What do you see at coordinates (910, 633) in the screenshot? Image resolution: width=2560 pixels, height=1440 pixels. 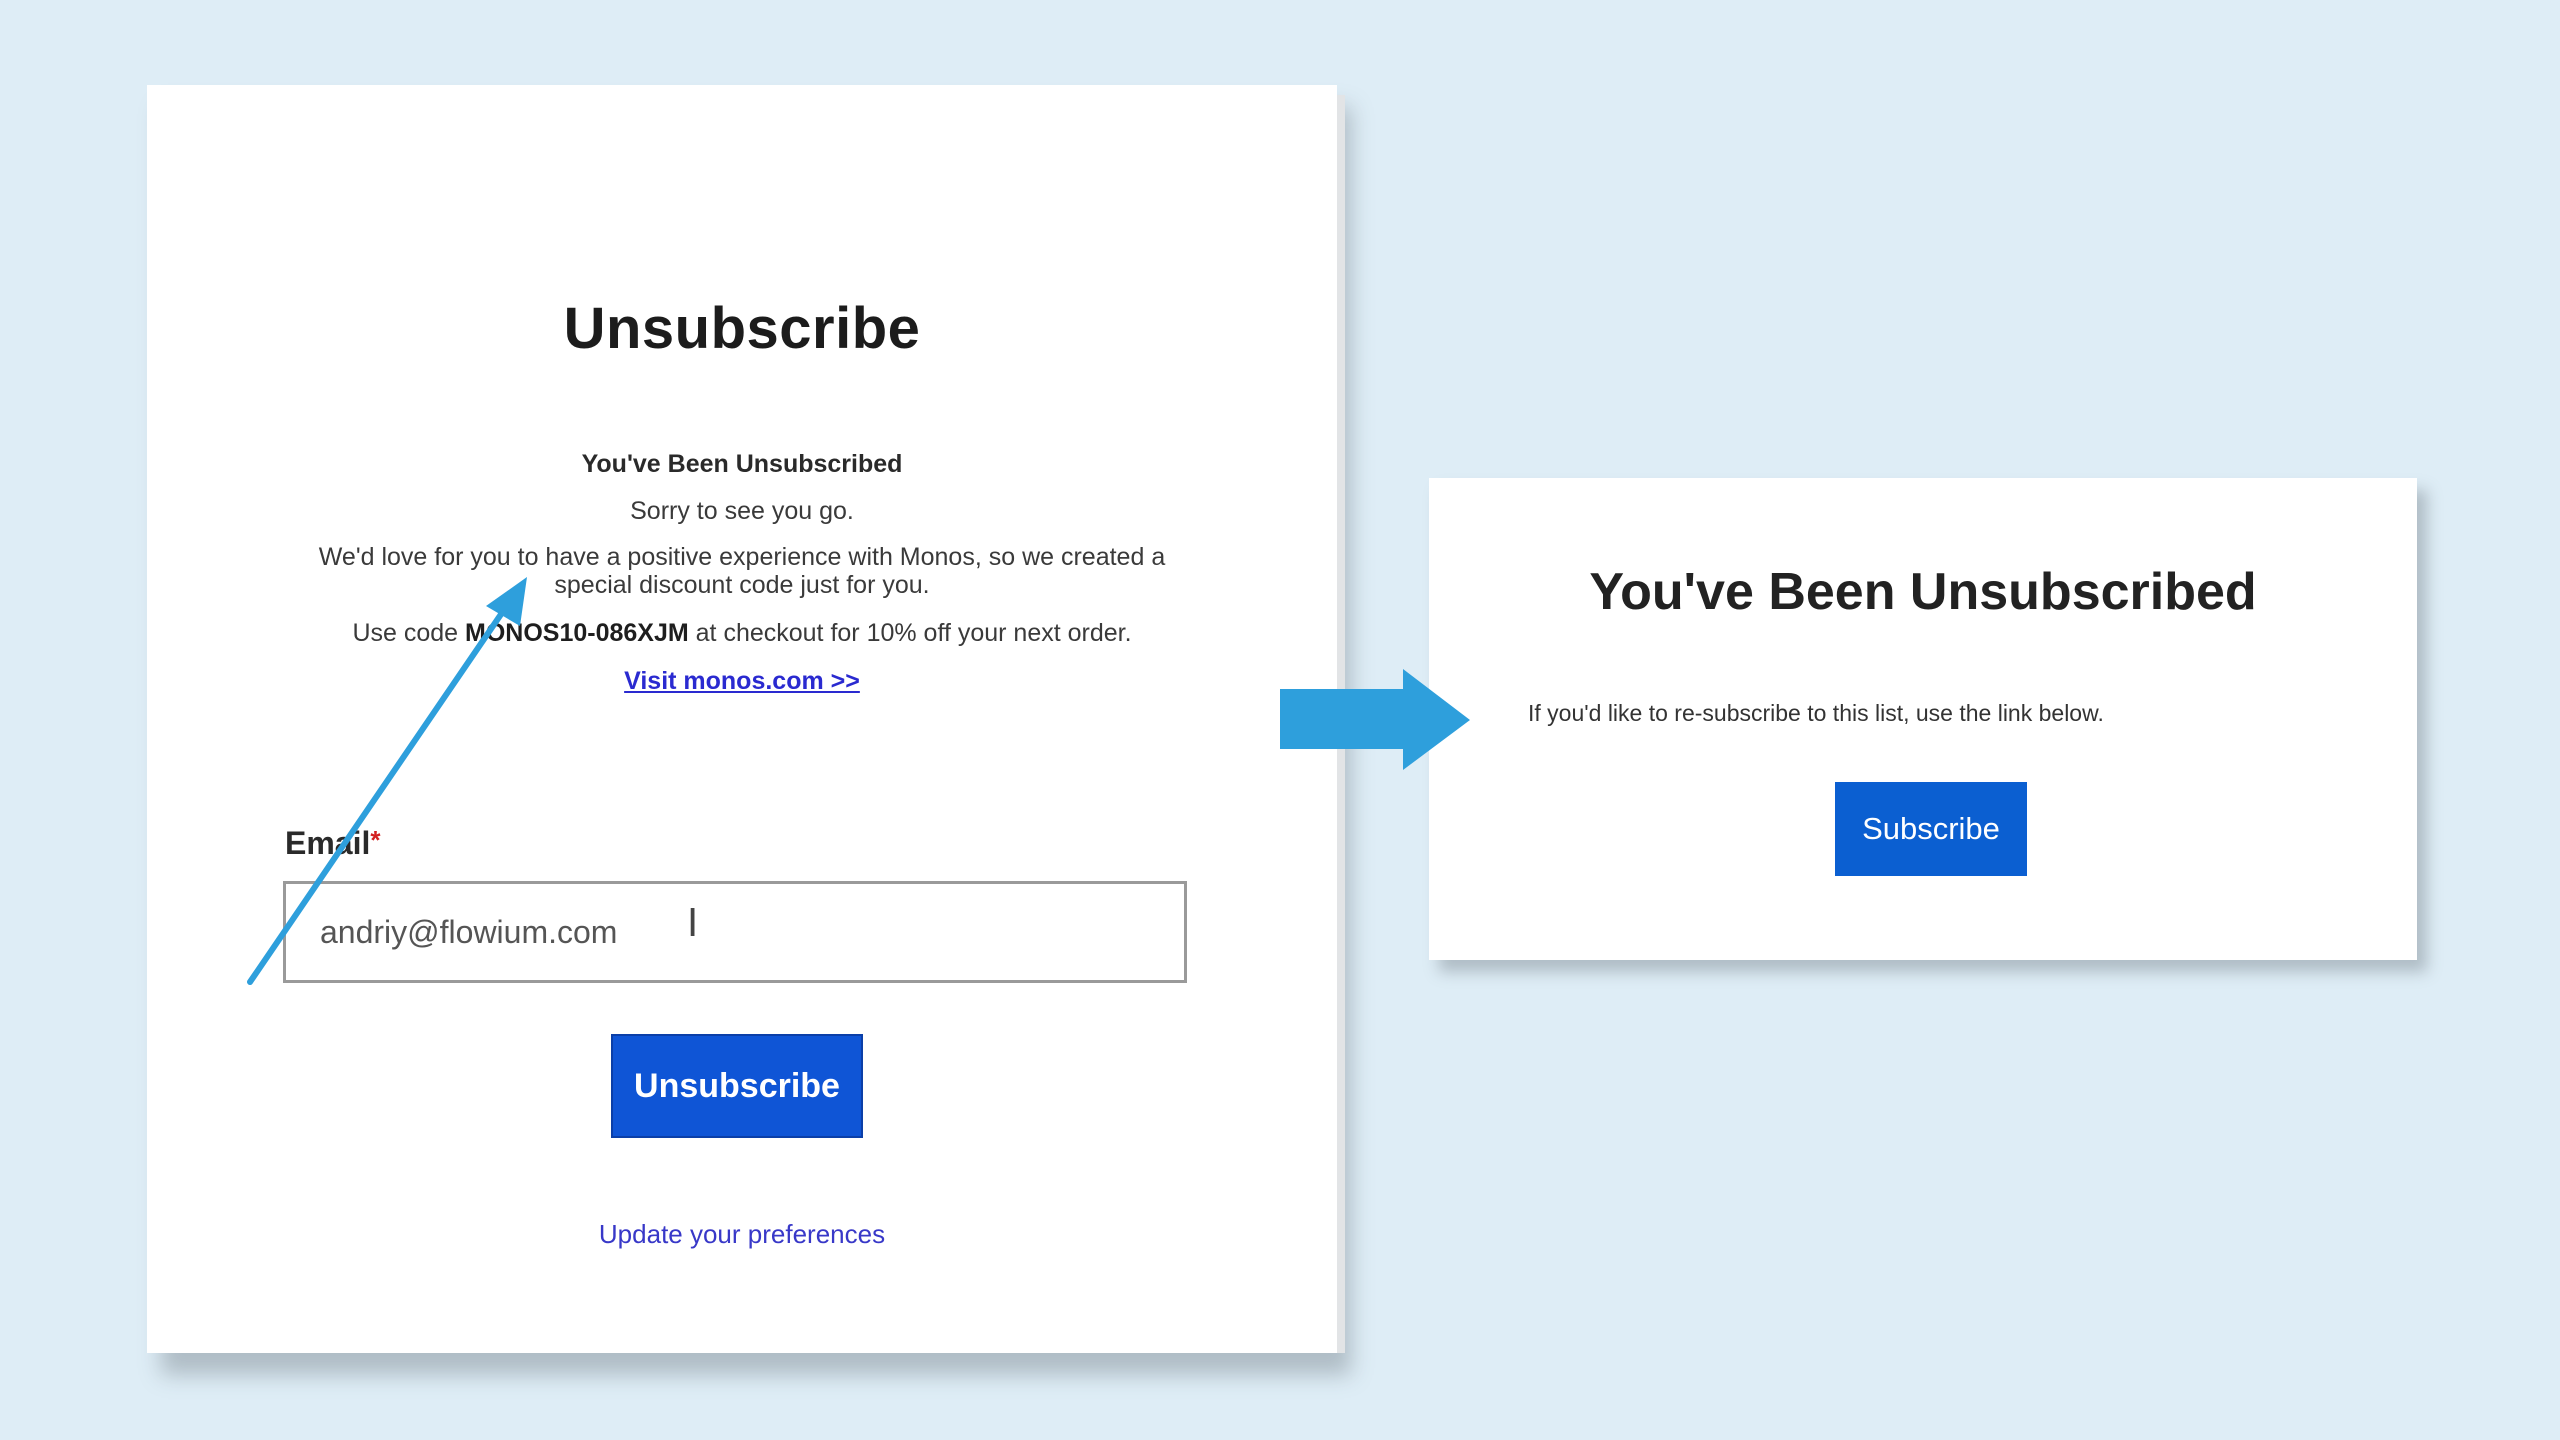 I see `code-suffix: at checkout for 10% off your next order.` at bounding box center [910, 633].